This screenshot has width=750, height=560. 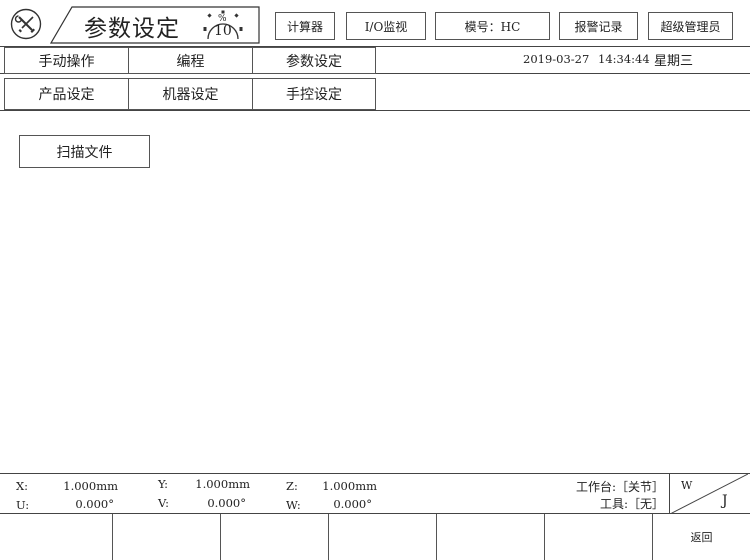 What do you see at coordinates (26, 24) in the screenshot?
I see `tools-icon` at bounding box center [26, 24].